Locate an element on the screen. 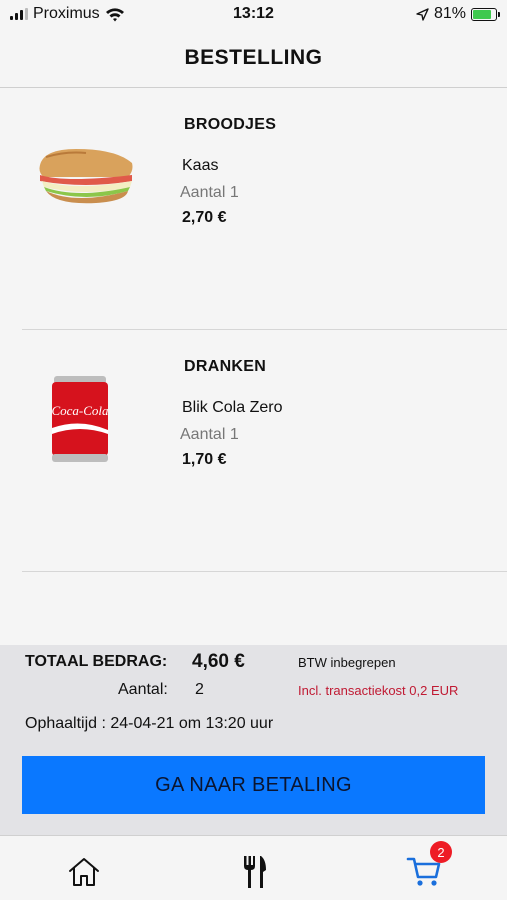 This screenshot has width=507, height=900. item-price: 1,70 € is located at coordinates (204, 459).